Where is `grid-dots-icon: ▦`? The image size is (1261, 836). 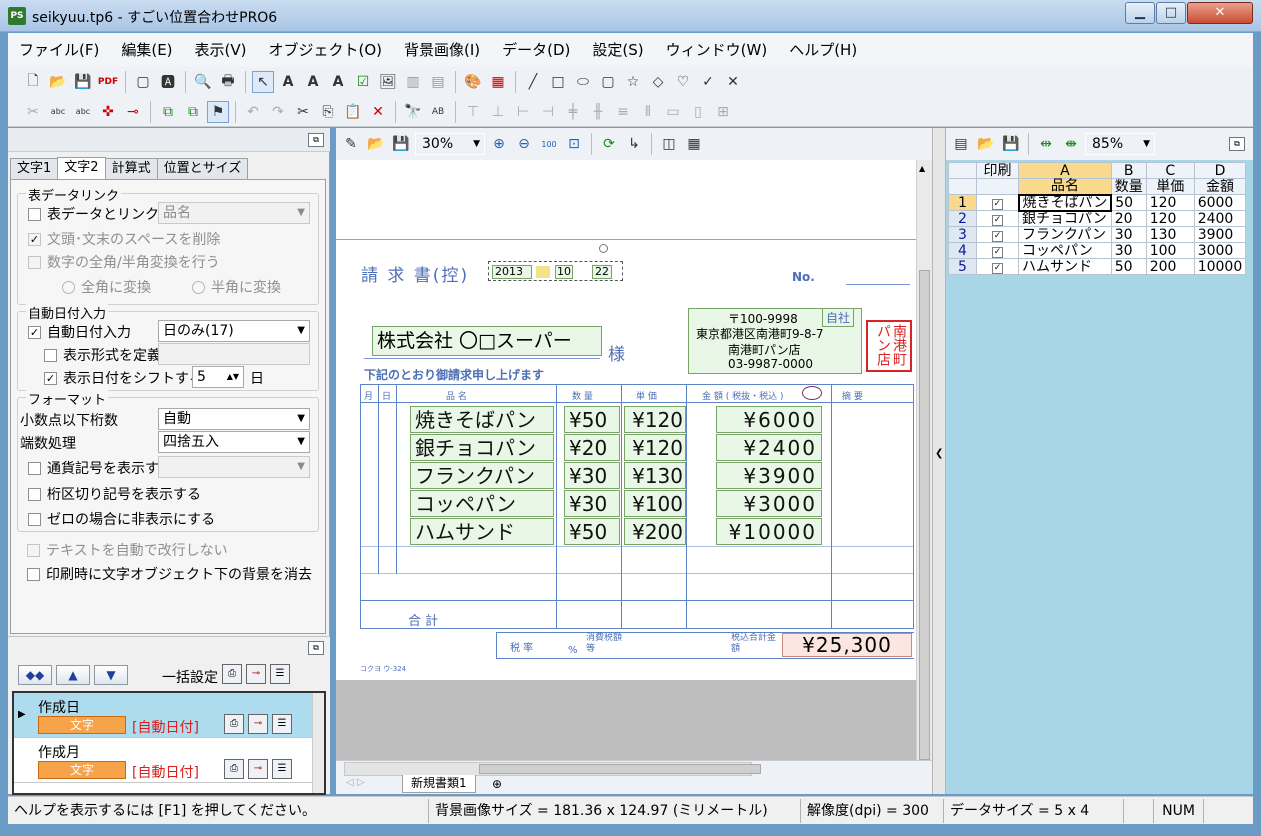
grid-dots-icon: ▦ is located at coordinates (694, 144).